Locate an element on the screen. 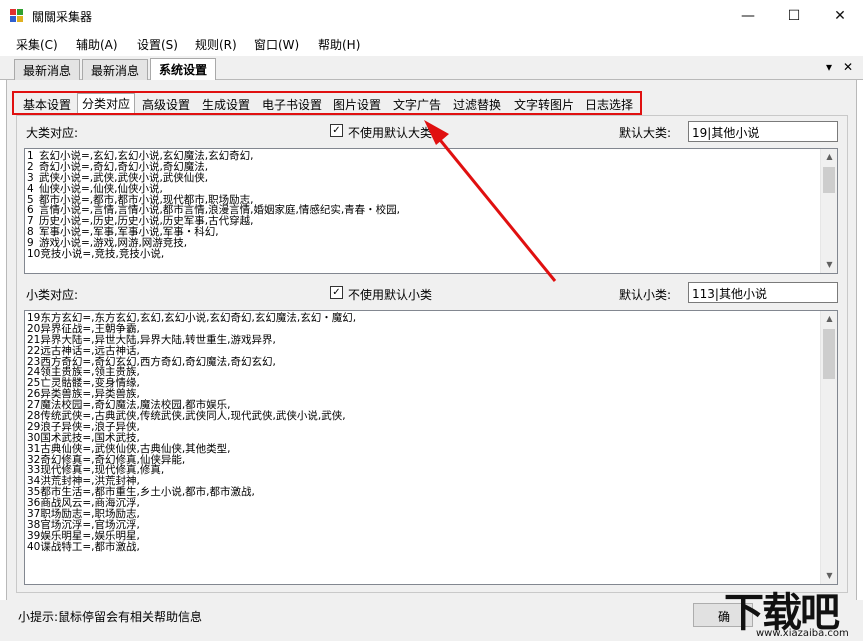  line-number: 10 is located at coordinates (34, 254).